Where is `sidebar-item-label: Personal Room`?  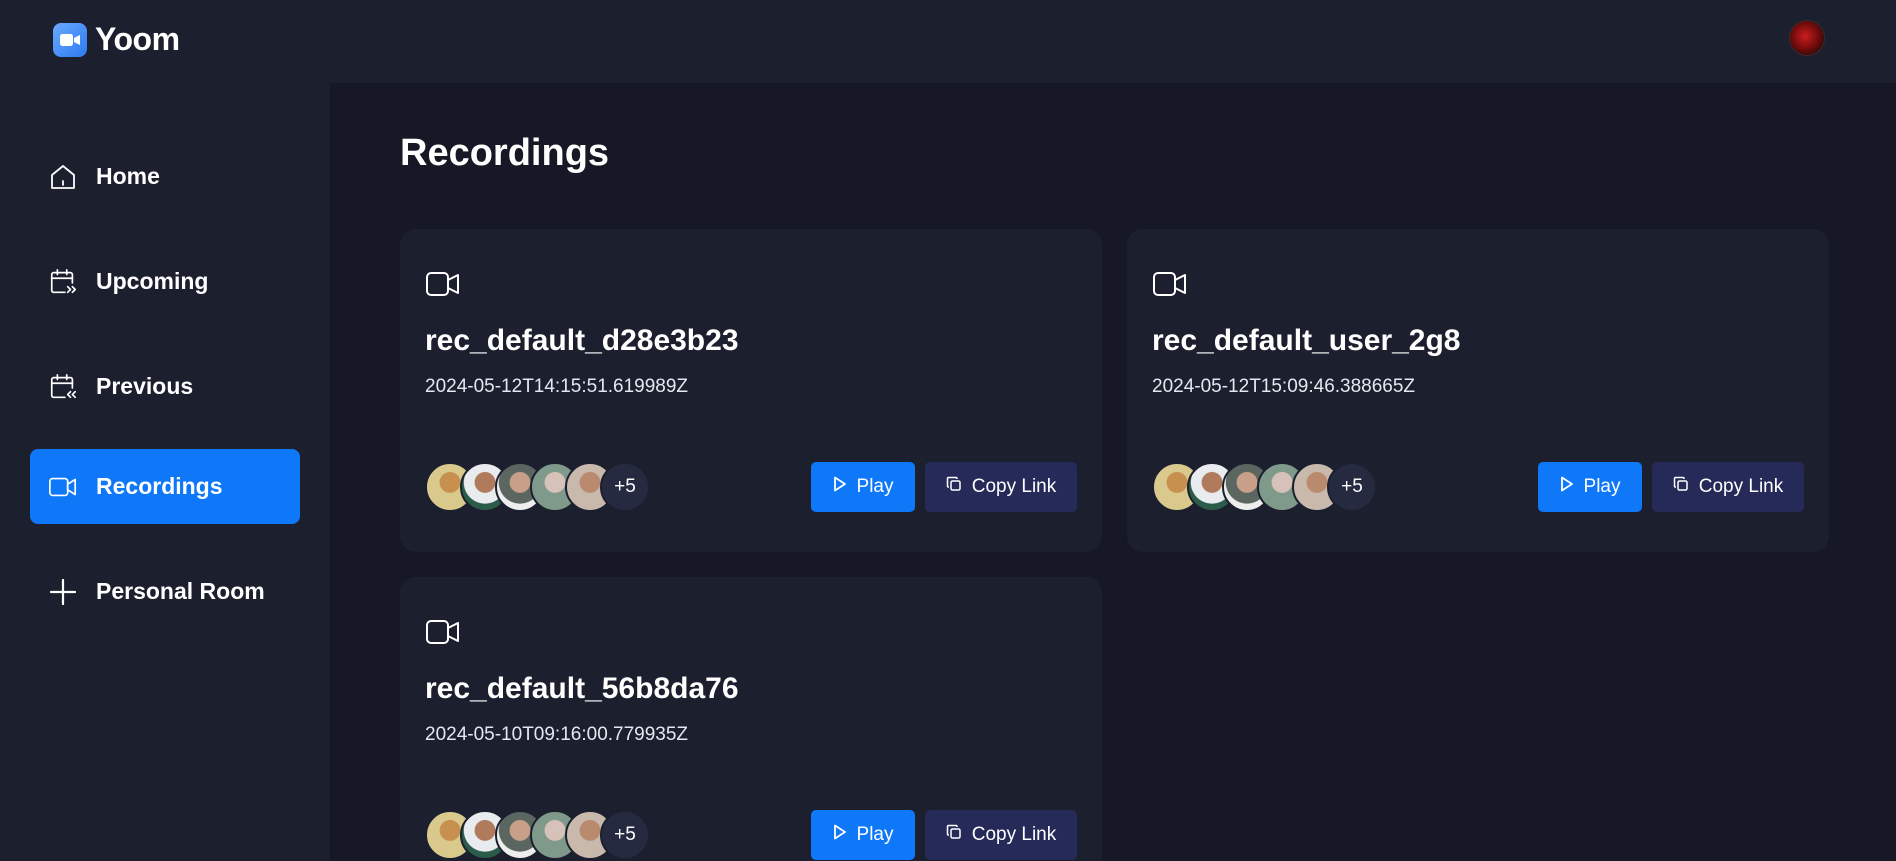 sidebar-item-label: Personal Room is located at coordinates (180, 591).